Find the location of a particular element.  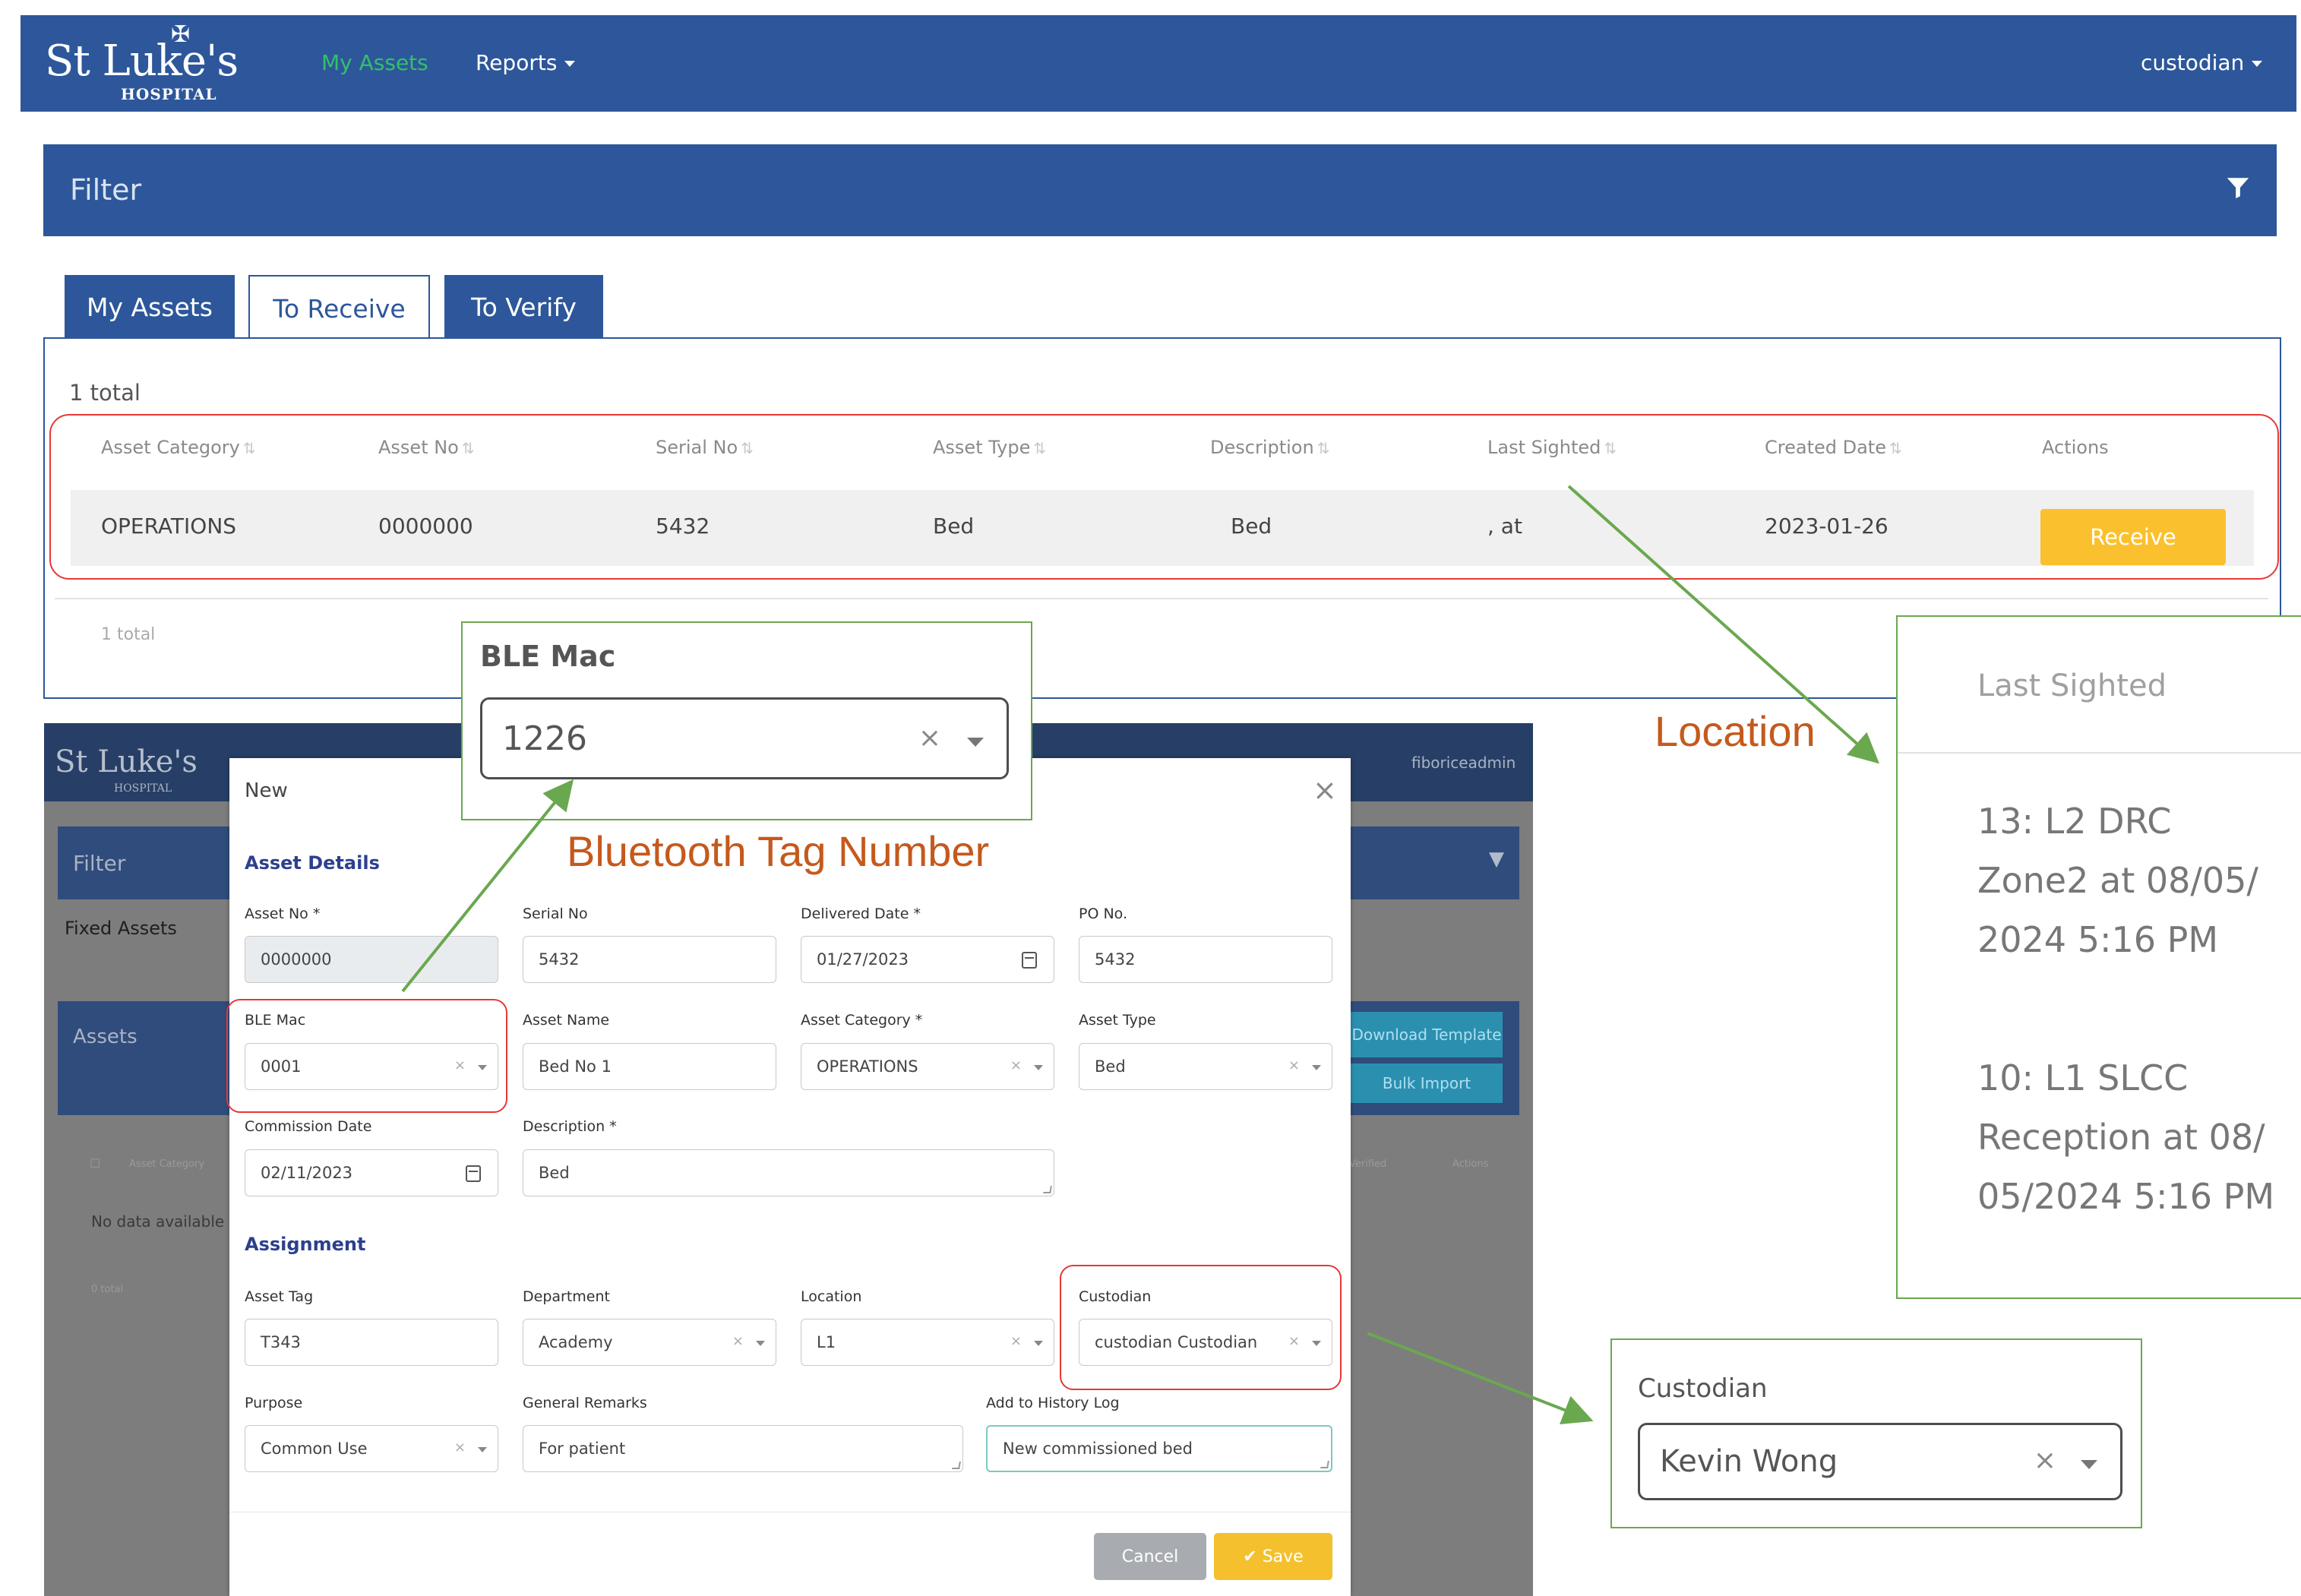

location-arrow is located at coordinates (1723, 624).